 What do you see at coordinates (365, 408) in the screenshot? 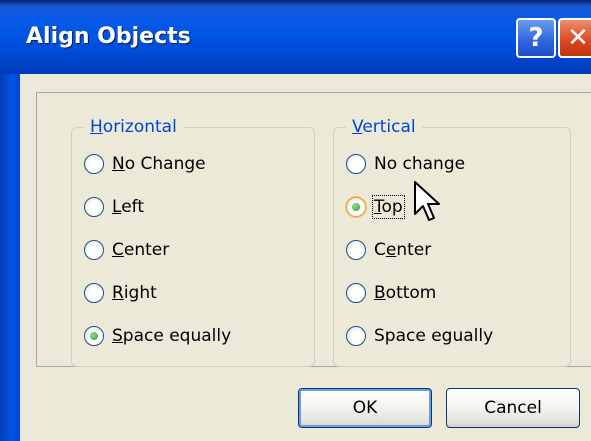
I see `ok-button: OK` at bounding box center [365, 408].